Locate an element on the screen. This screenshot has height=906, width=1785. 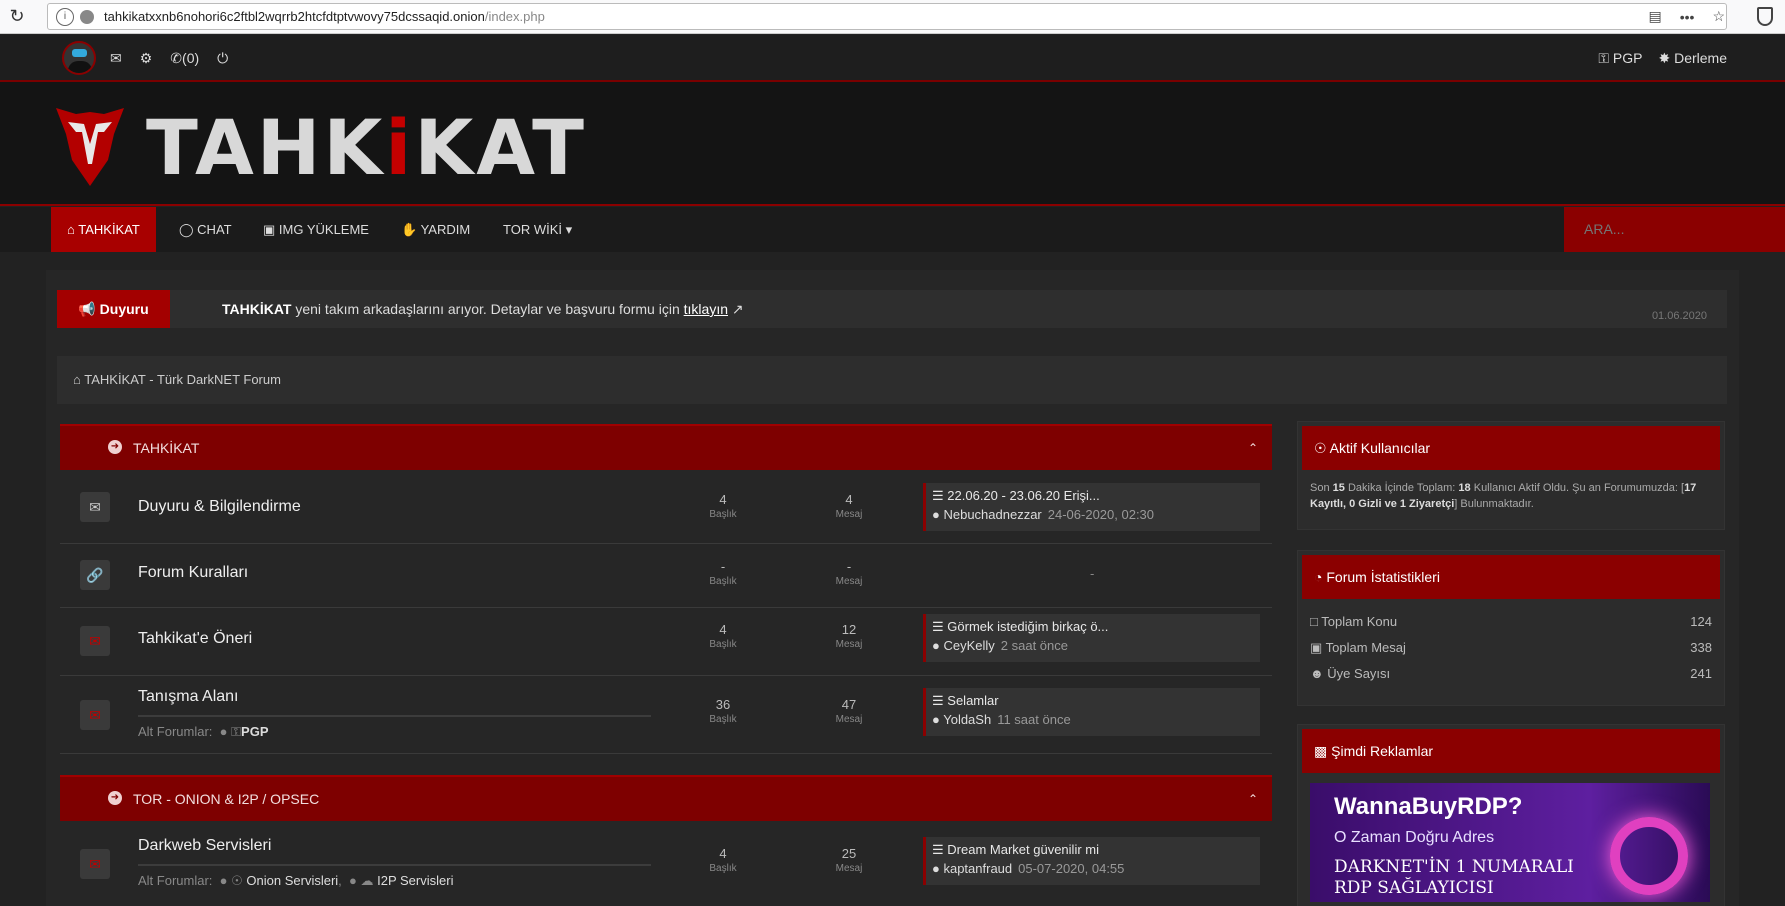
subforum-link: PGP is located at coordinates (254, 731).